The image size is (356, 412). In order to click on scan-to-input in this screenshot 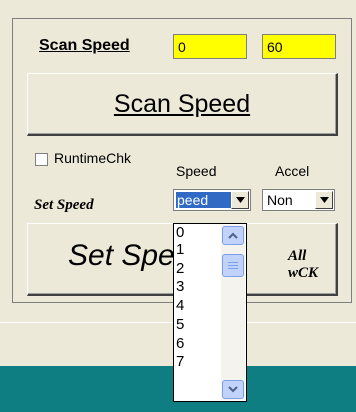, I will do `click(299, 46)`.